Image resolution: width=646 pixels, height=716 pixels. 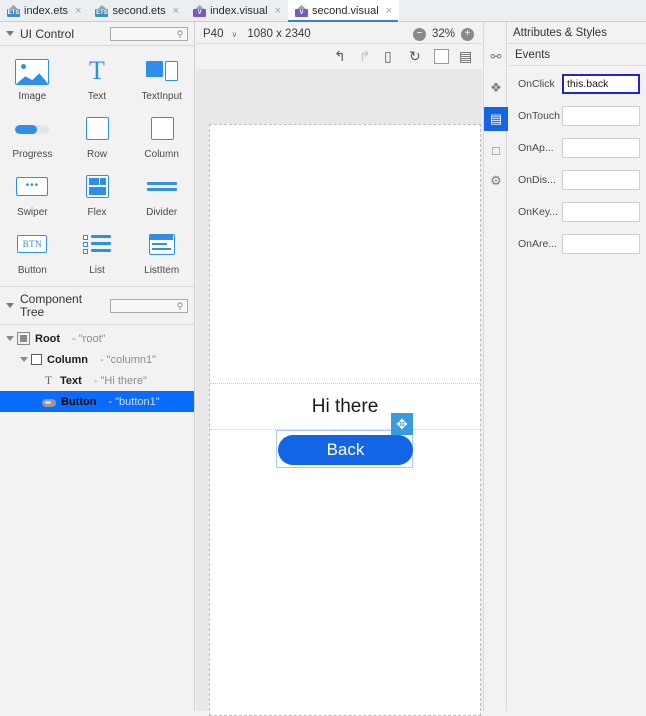 I want to click on search-icon: ⚲, so click(x=180, y=305).